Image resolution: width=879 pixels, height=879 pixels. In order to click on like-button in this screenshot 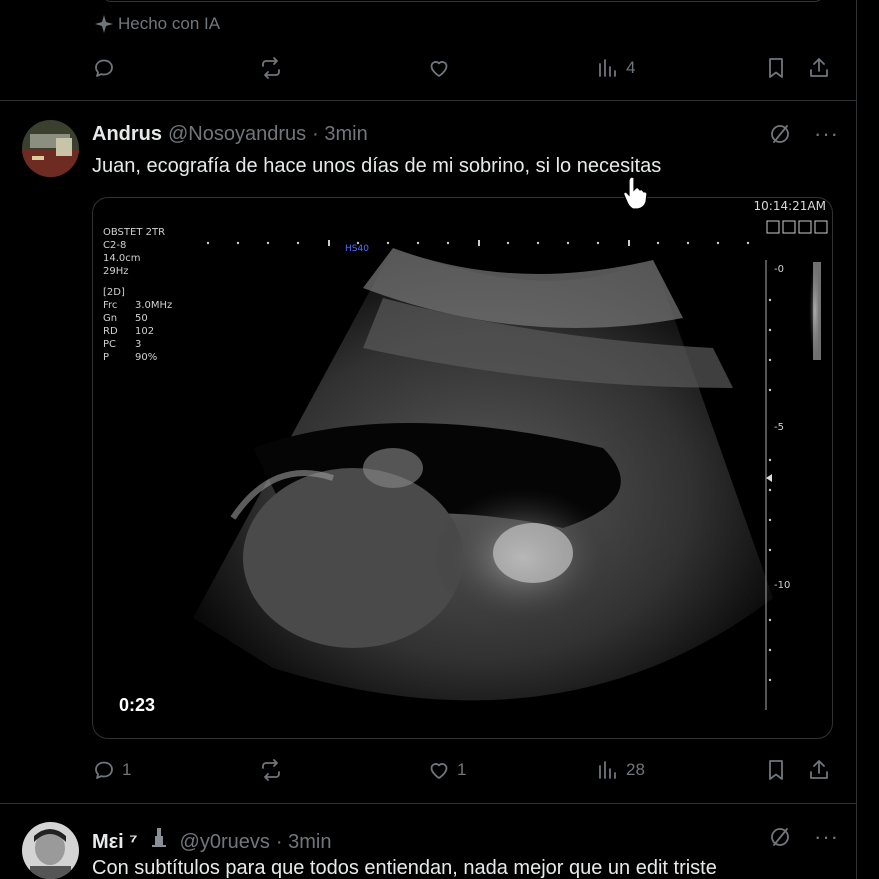, I will do `click(439, 68)`.